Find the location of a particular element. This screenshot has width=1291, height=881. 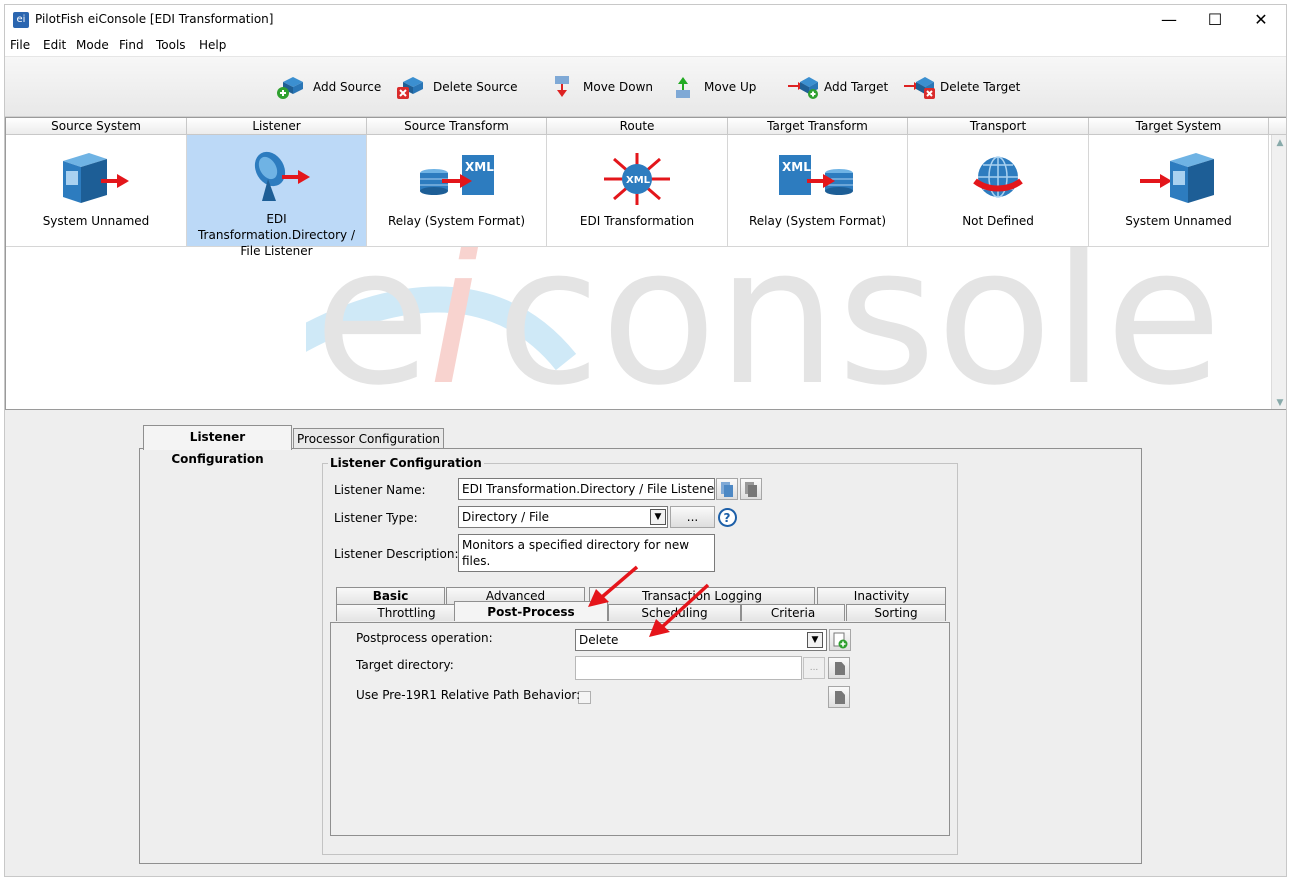

stage-source-system: System Unnamed is located at coordinates (96, 191).